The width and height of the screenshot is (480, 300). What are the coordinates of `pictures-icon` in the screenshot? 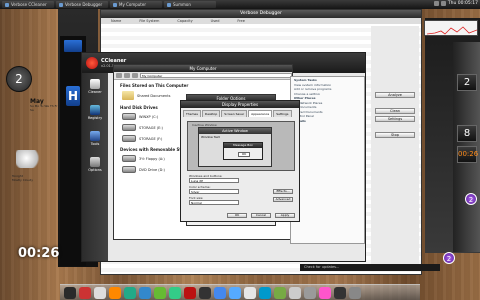 It's located at (235, 292).